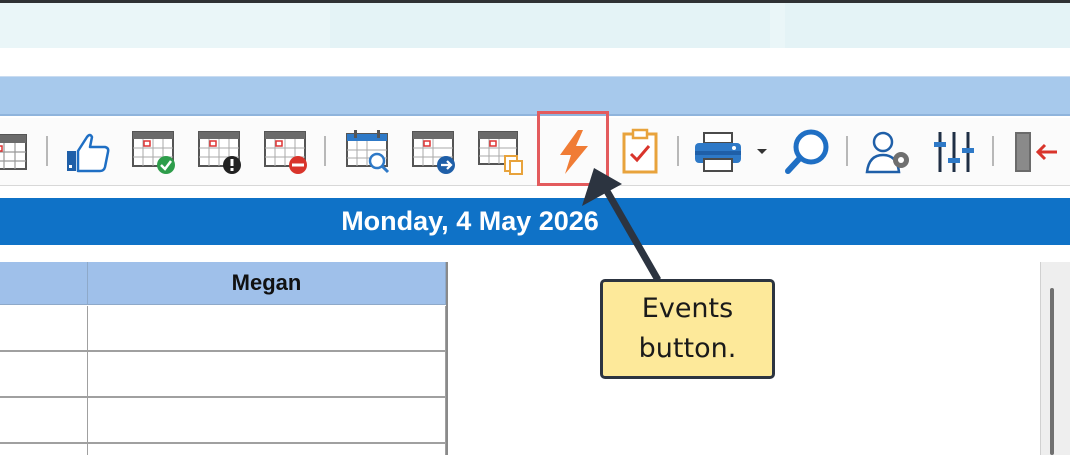  Describe the element at coordinates (687, 308) in the screenshot. I see `callout-line-1: Events` at that location.